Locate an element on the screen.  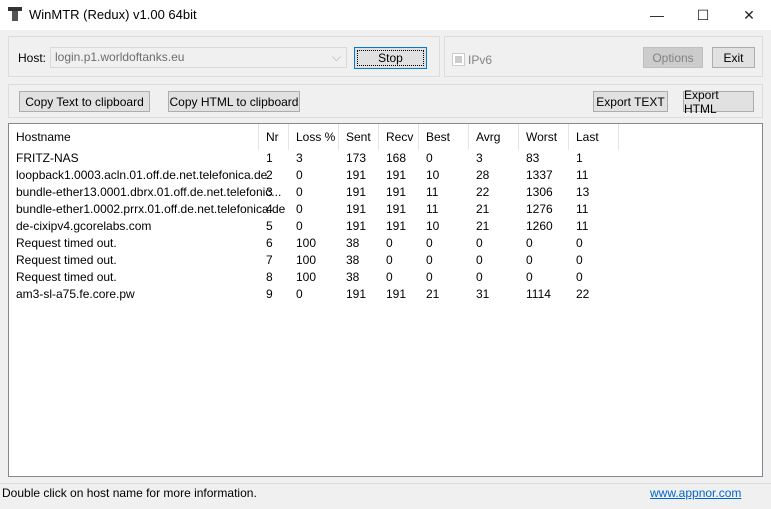
cell-best: 10 is located at coordinates (433, 226).